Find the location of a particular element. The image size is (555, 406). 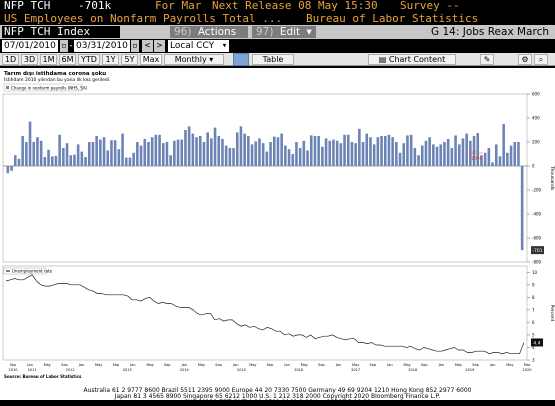

range-1m: 1M is located at coordinates (48, 59).